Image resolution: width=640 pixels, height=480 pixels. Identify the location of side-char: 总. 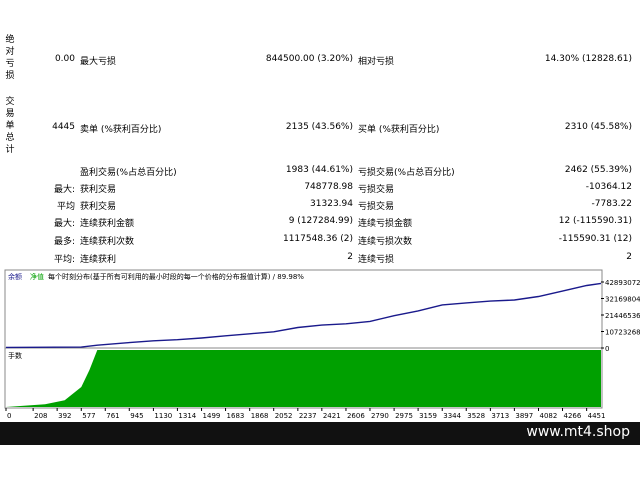
(10, 138).